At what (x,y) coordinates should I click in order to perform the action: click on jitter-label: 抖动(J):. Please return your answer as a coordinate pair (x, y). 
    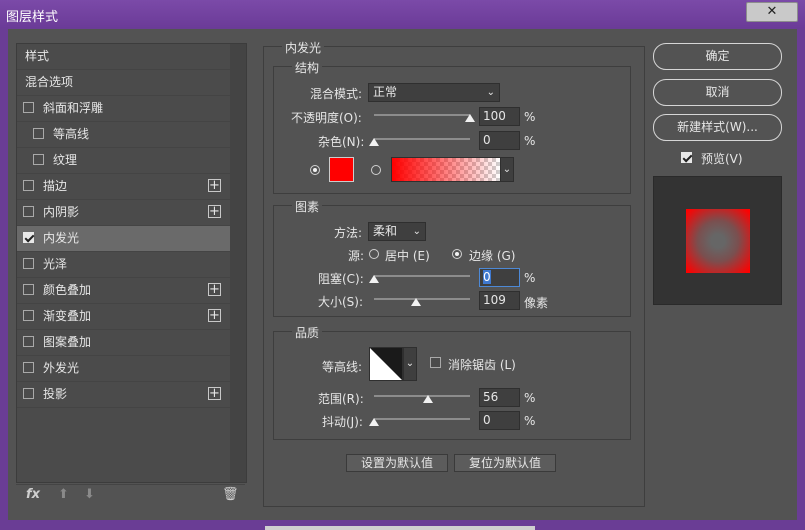
    Looking at the image, I should click on (342, 422).